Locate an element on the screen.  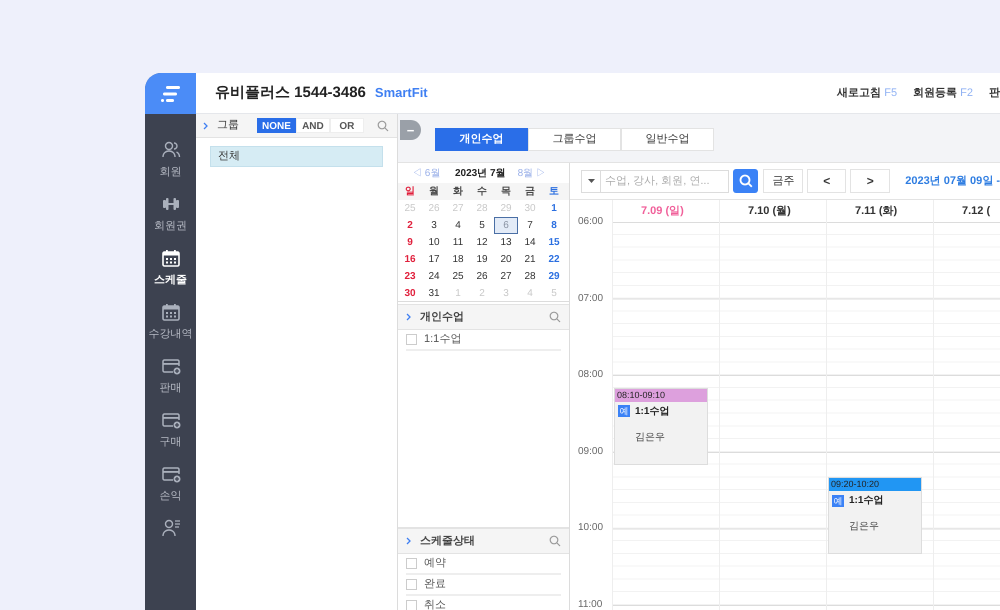
header-action-button: 새로고침 F5 is located at coordinates (867, 93).